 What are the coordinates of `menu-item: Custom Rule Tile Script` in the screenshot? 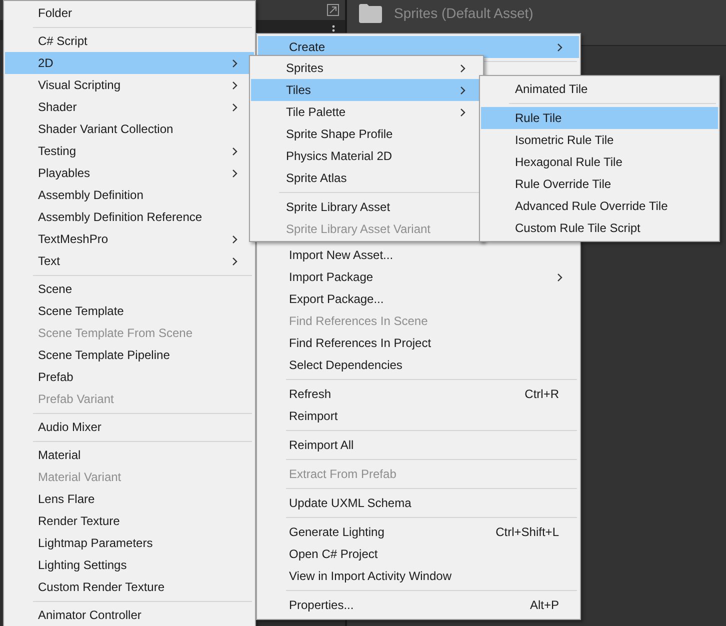 It's located at (599, 228).